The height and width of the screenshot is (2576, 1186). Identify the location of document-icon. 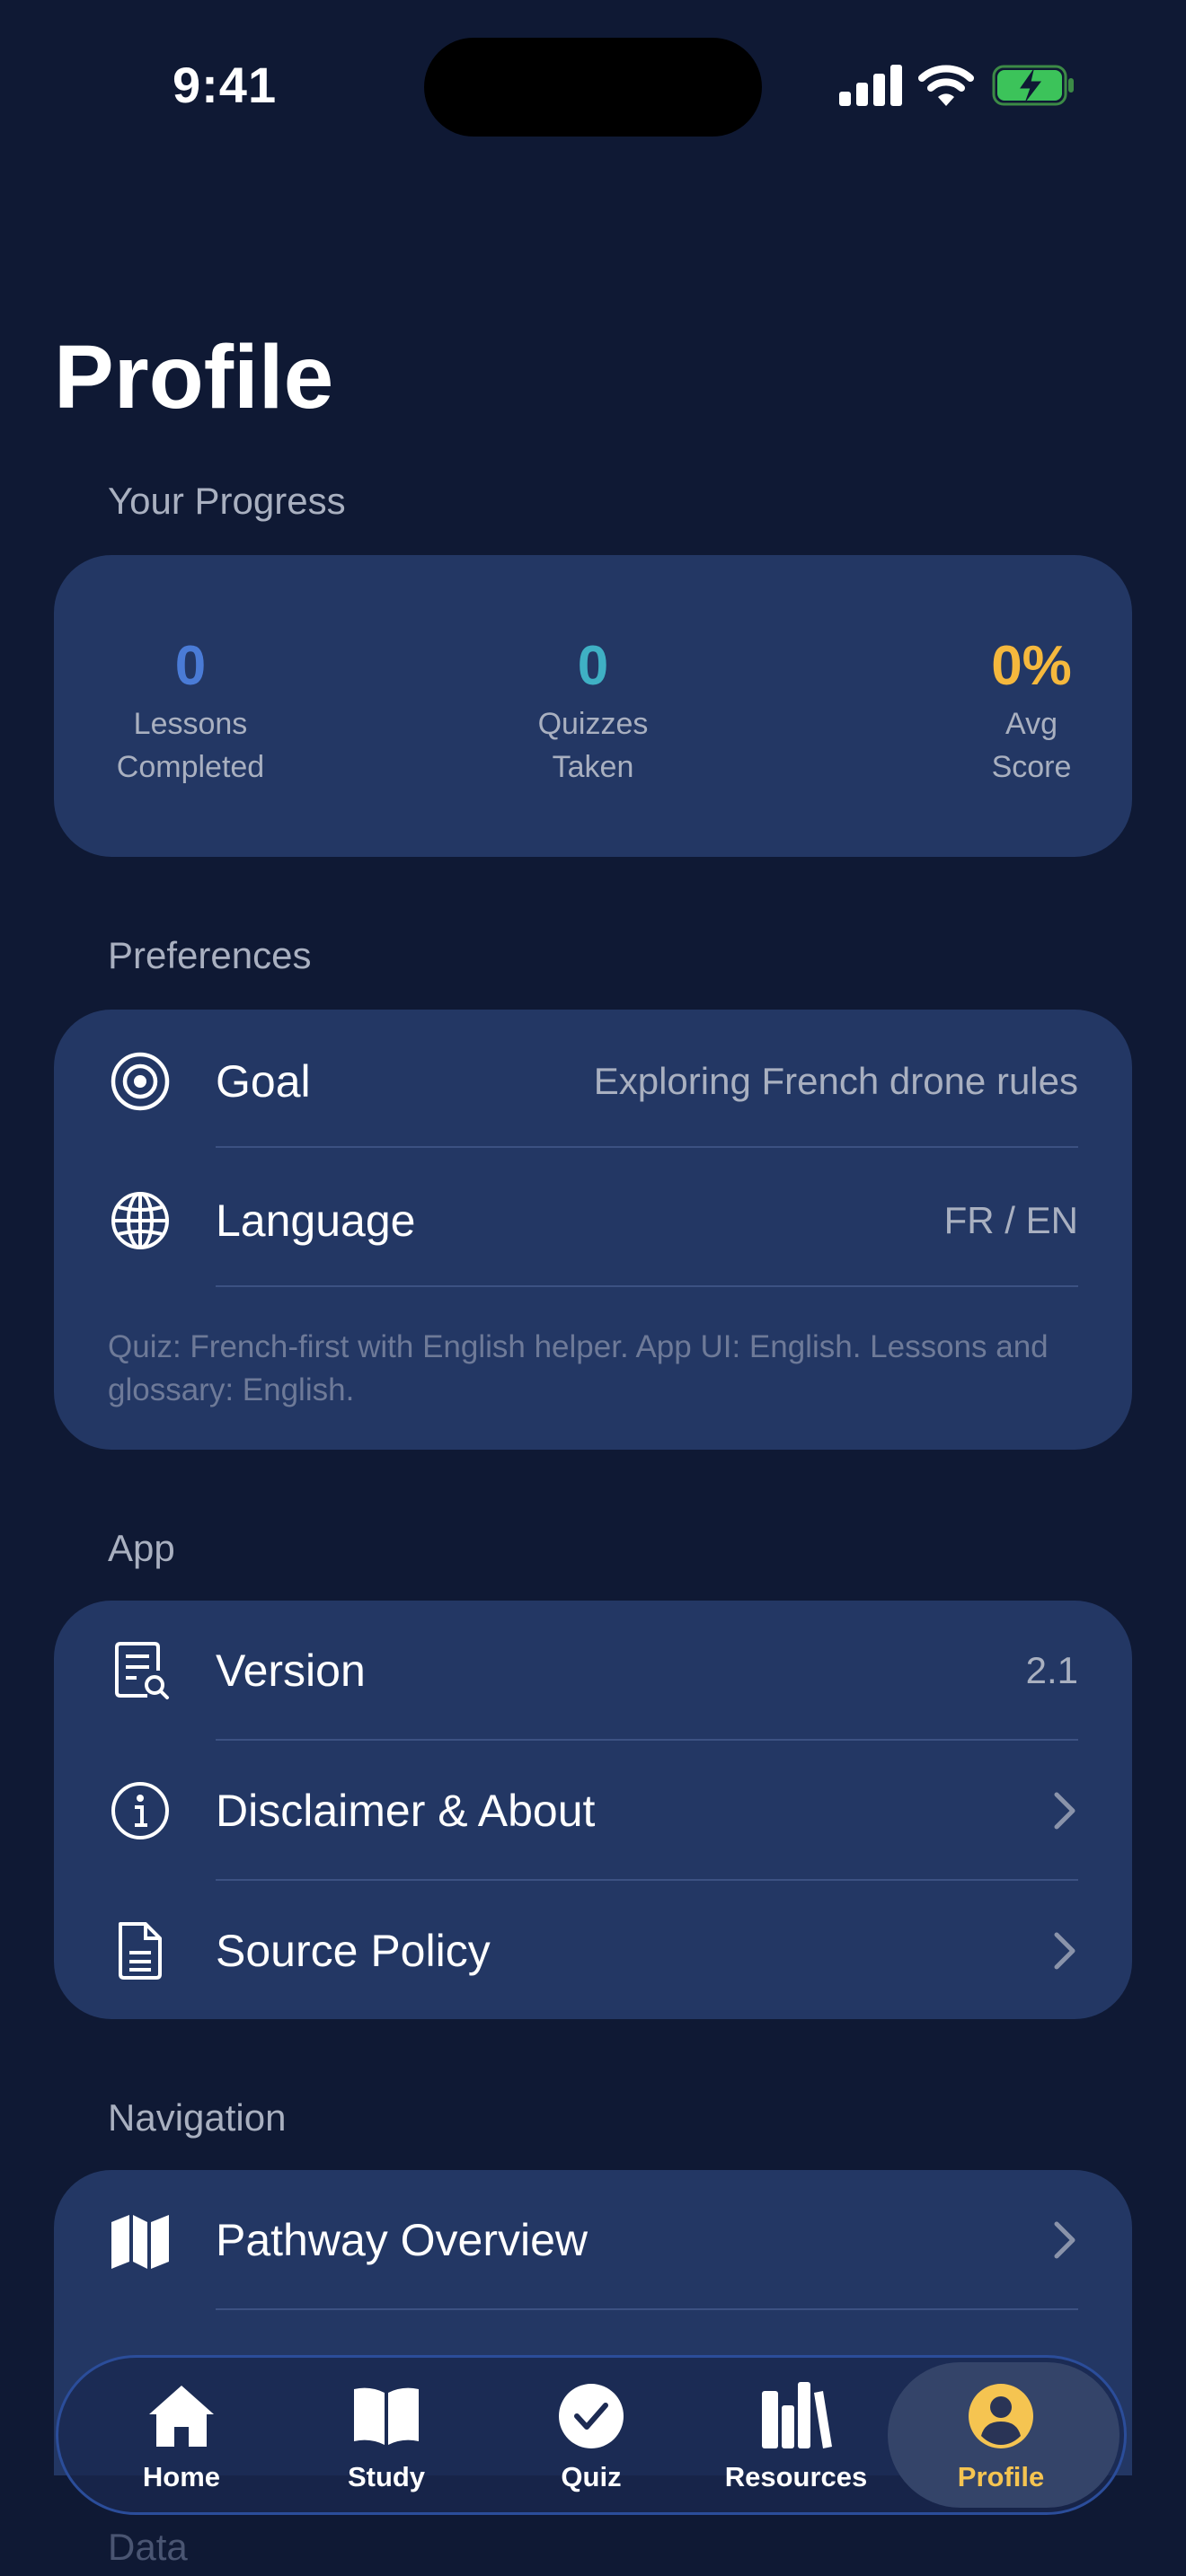
(140, 1951).